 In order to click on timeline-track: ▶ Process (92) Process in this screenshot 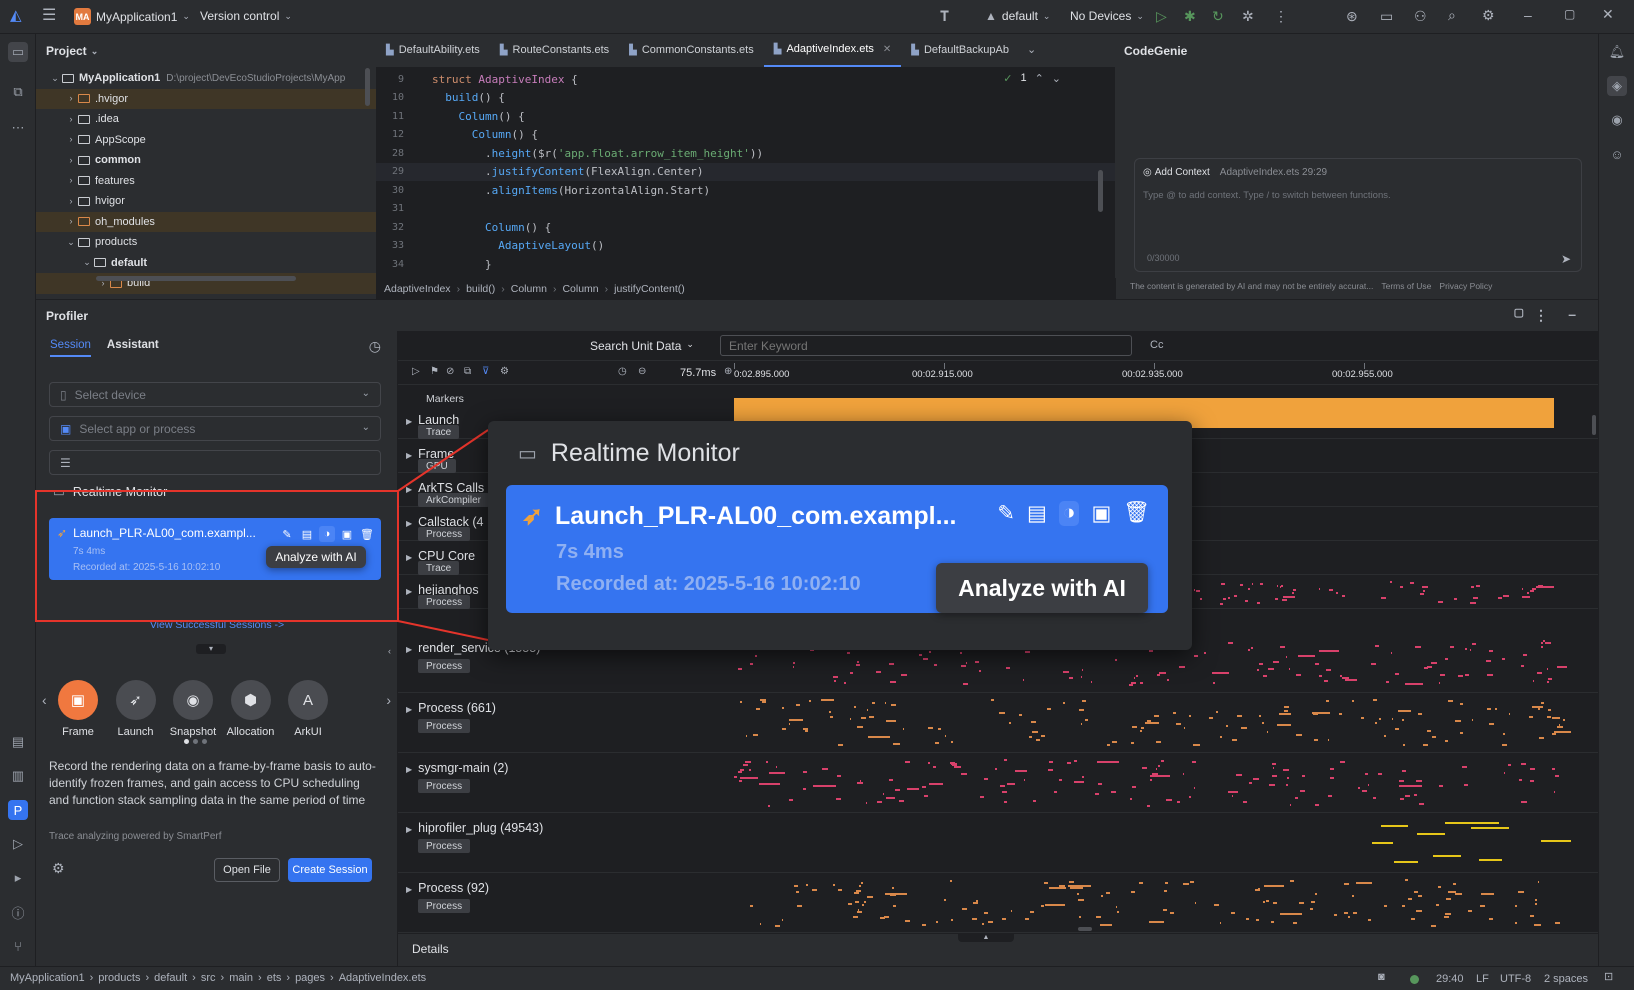, I will do `click(998, 903)`.